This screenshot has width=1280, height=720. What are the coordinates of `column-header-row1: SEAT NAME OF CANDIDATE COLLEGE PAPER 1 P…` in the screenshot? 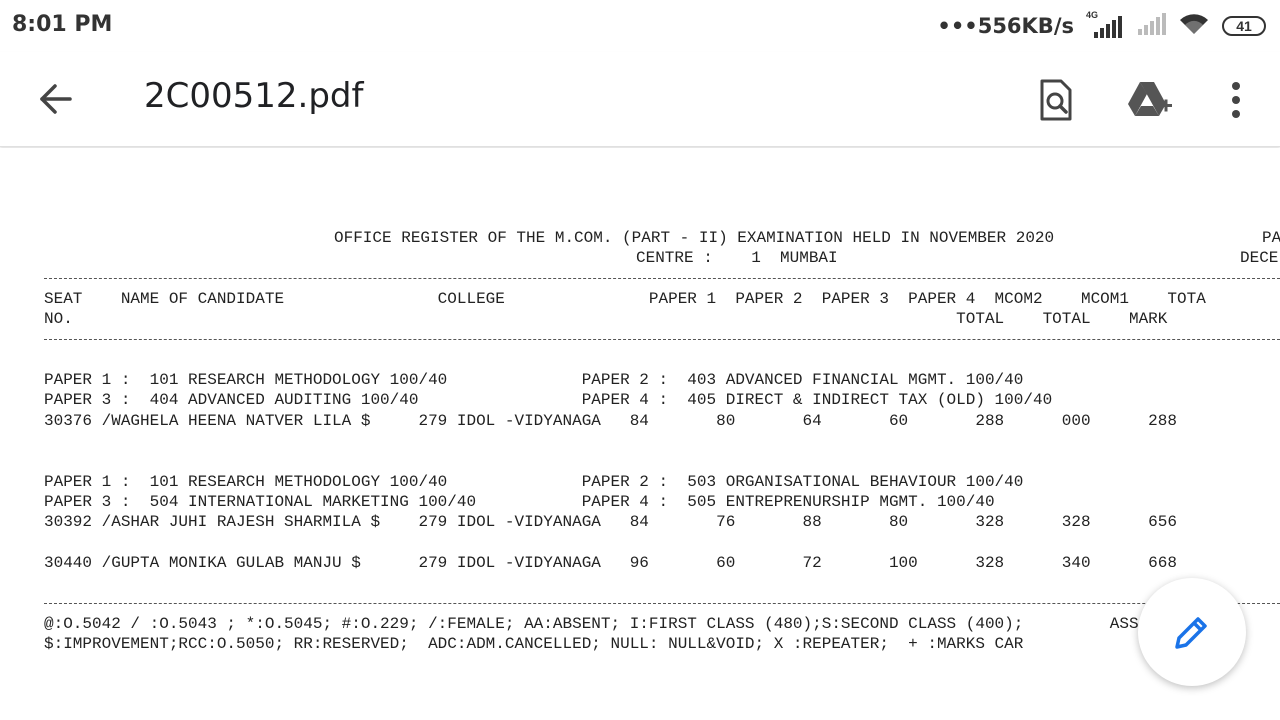 It's located at (625, 299).